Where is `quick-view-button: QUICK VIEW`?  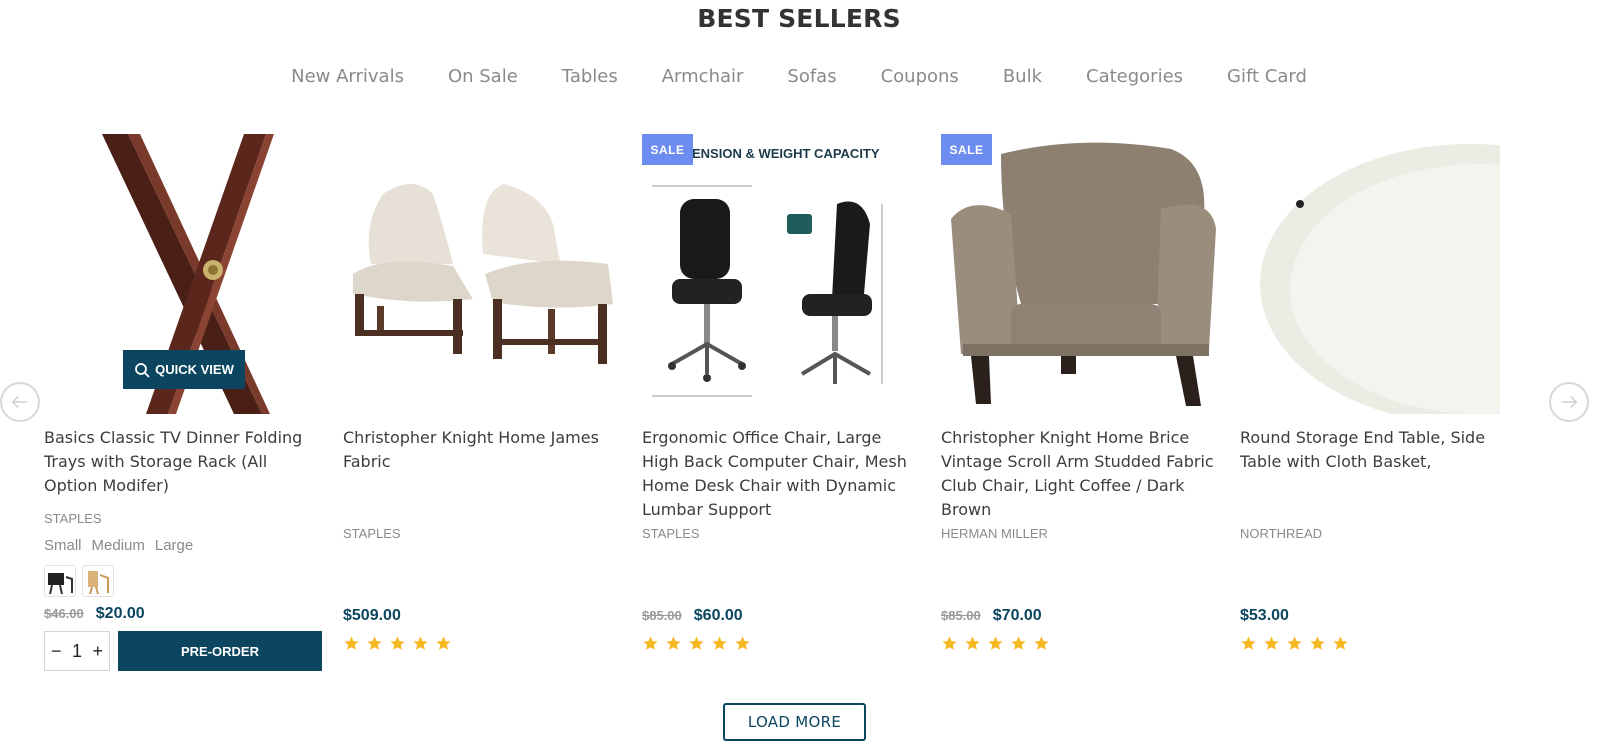 quick-view-button: QUICK VIEW is located at coordinates (184, 369).